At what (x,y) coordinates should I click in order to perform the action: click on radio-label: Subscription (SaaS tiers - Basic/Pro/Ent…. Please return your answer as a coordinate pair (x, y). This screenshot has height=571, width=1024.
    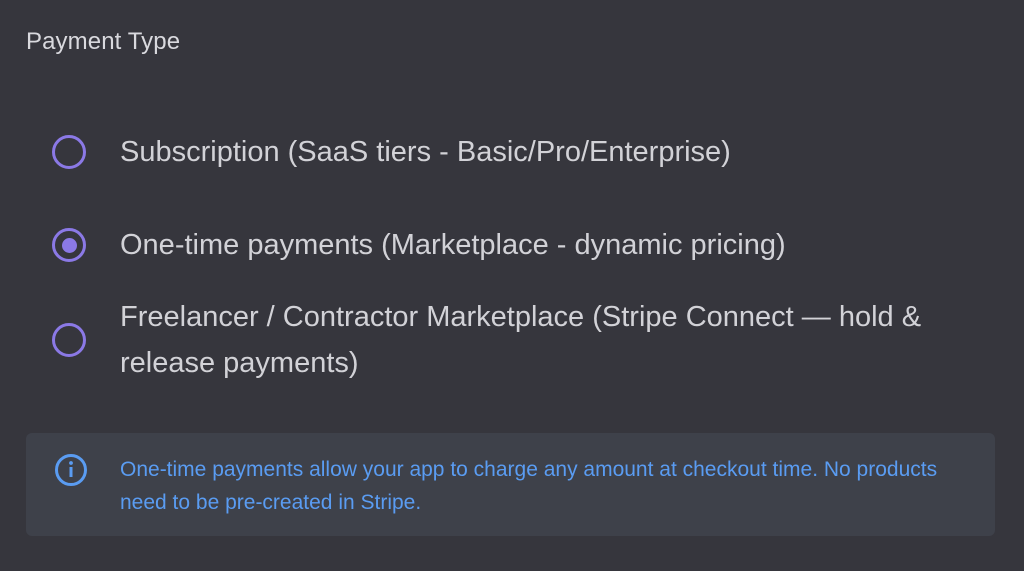
    Looking at the image, I should click on (425, 152).